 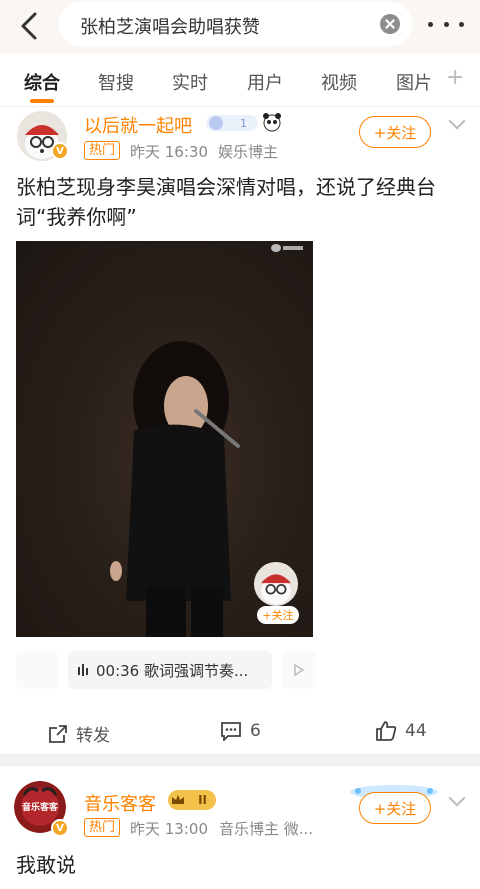 I want to click on post-time: 昨天 16:30, so click(x=169, y=152).